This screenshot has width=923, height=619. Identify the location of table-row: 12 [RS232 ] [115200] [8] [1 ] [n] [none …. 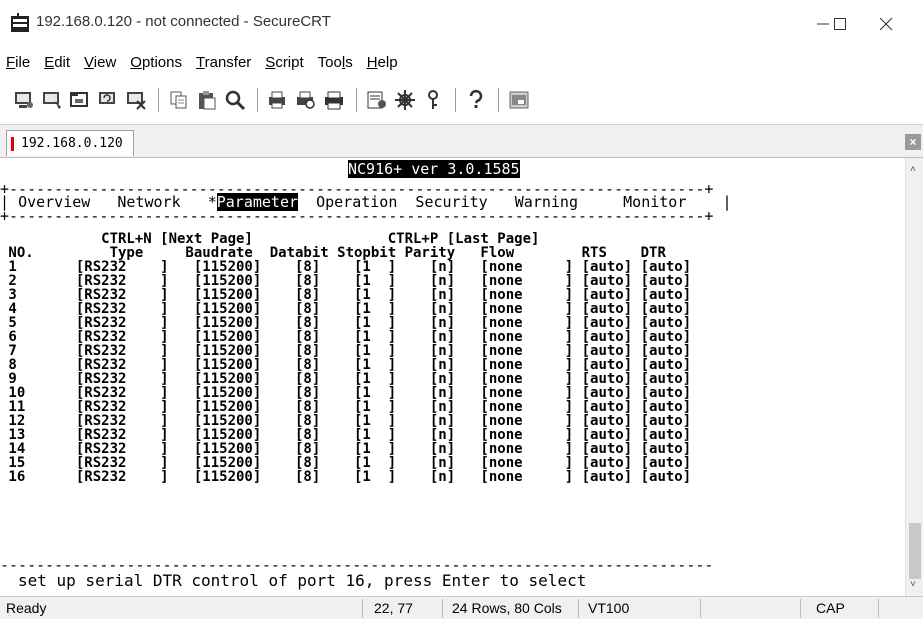
(452, 421).